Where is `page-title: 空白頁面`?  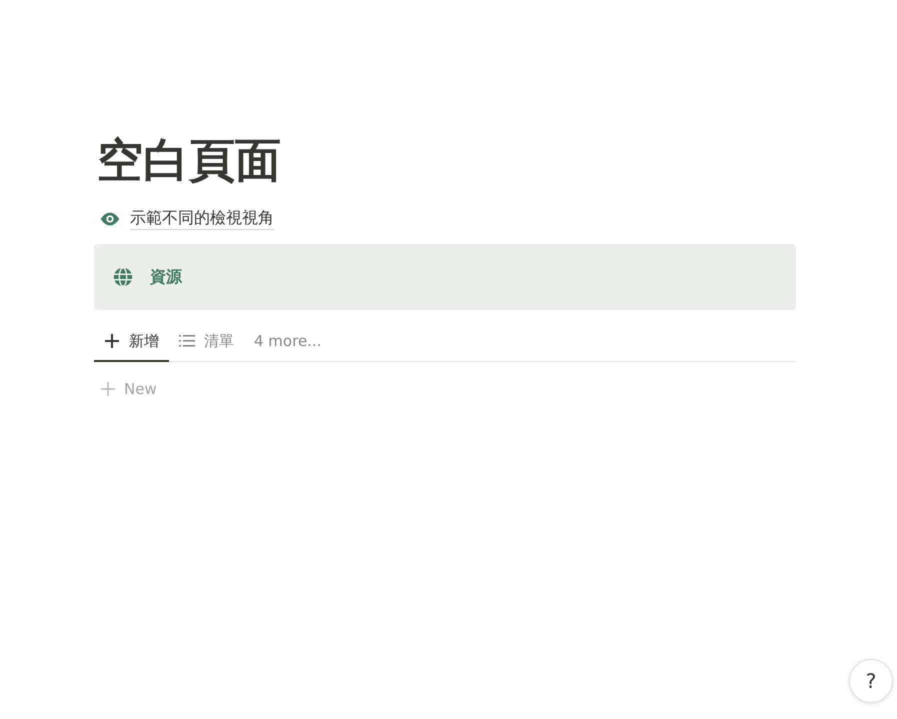
page-title: 空白頁面 is located at coordinates (189, 160).